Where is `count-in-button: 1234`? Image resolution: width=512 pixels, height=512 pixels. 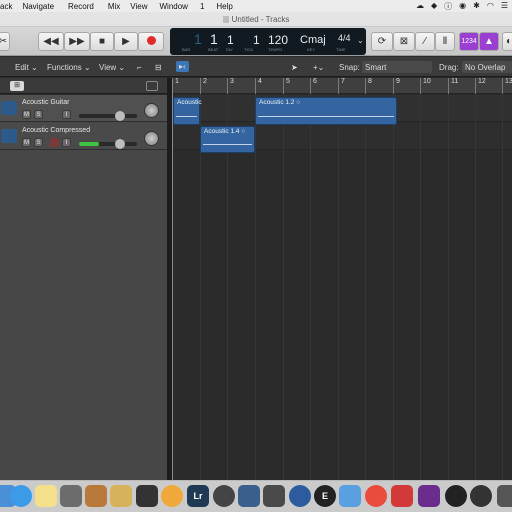 count-in-button: 1234 is located at coordinates (469, 41).